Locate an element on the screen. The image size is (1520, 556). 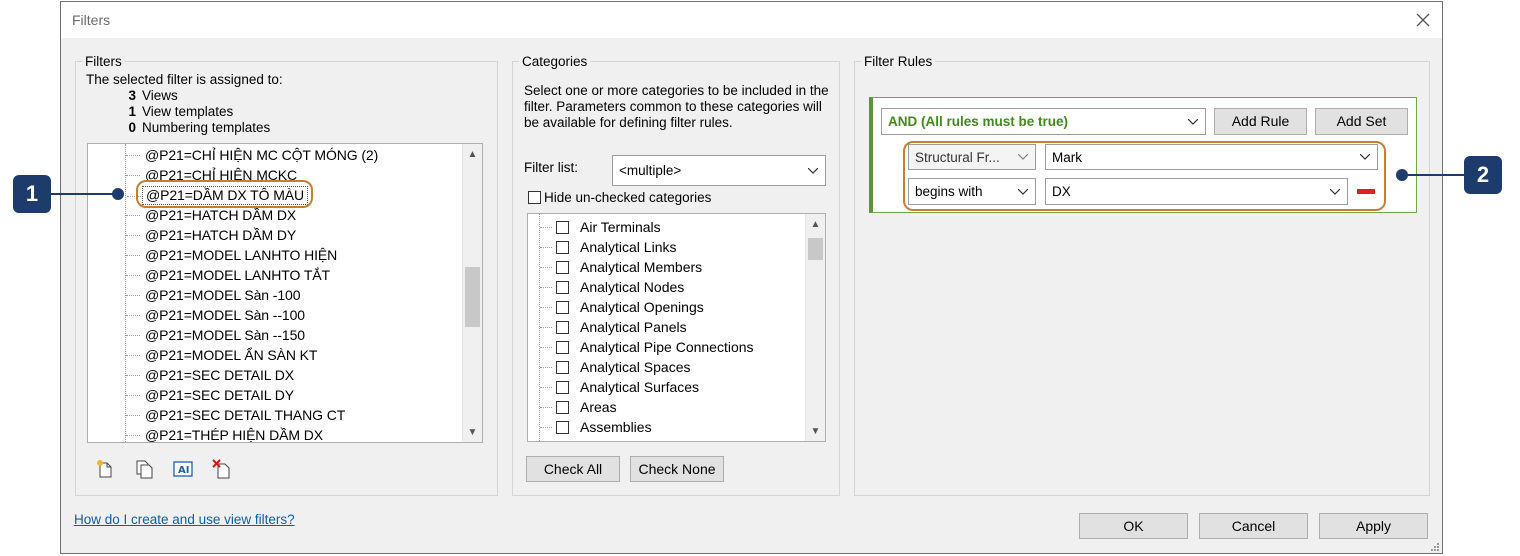
add-rule-button: Add Rule is located at coordinates (1260, 121).